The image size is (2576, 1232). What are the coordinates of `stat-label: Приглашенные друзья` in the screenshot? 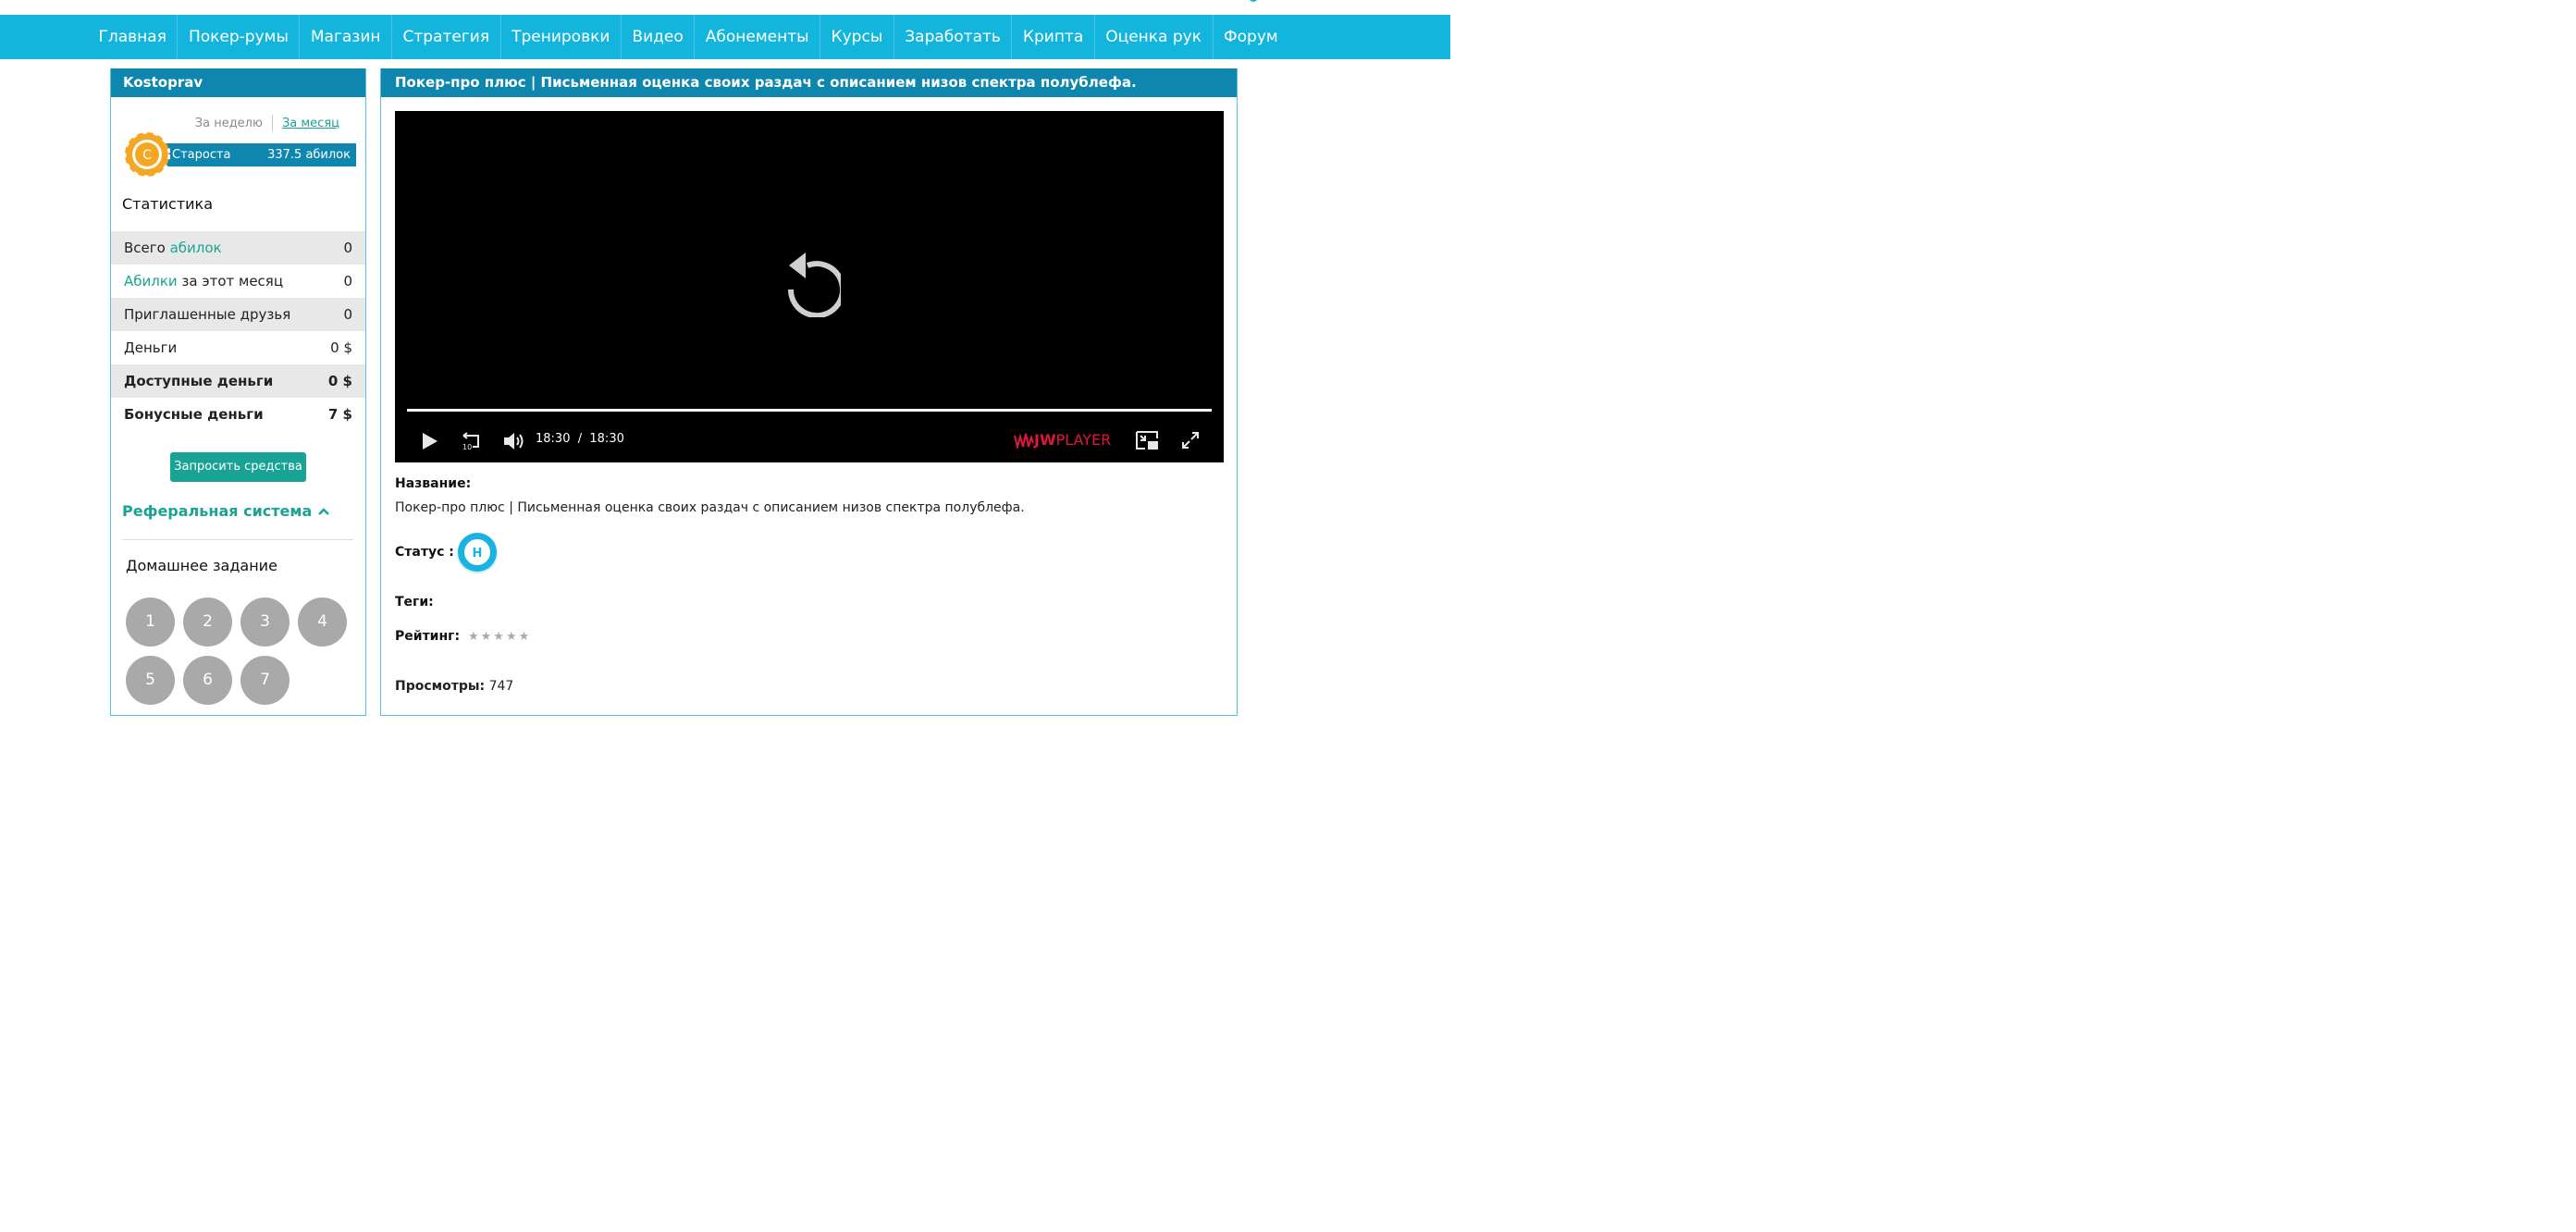 It's located at (207, 314).